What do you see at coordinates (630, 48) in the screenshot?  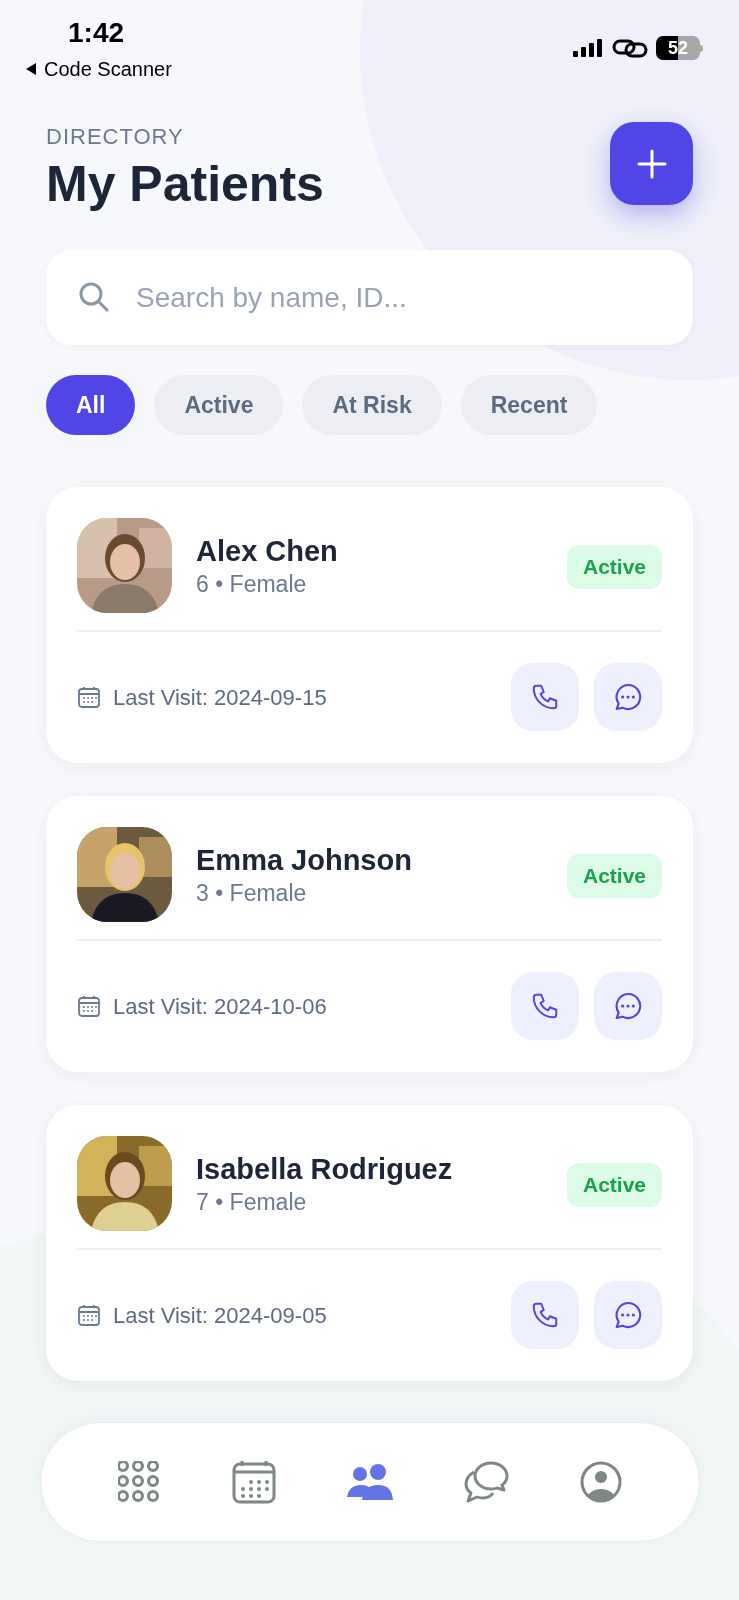 I see `link-icon` at bounding box center [630, 48].